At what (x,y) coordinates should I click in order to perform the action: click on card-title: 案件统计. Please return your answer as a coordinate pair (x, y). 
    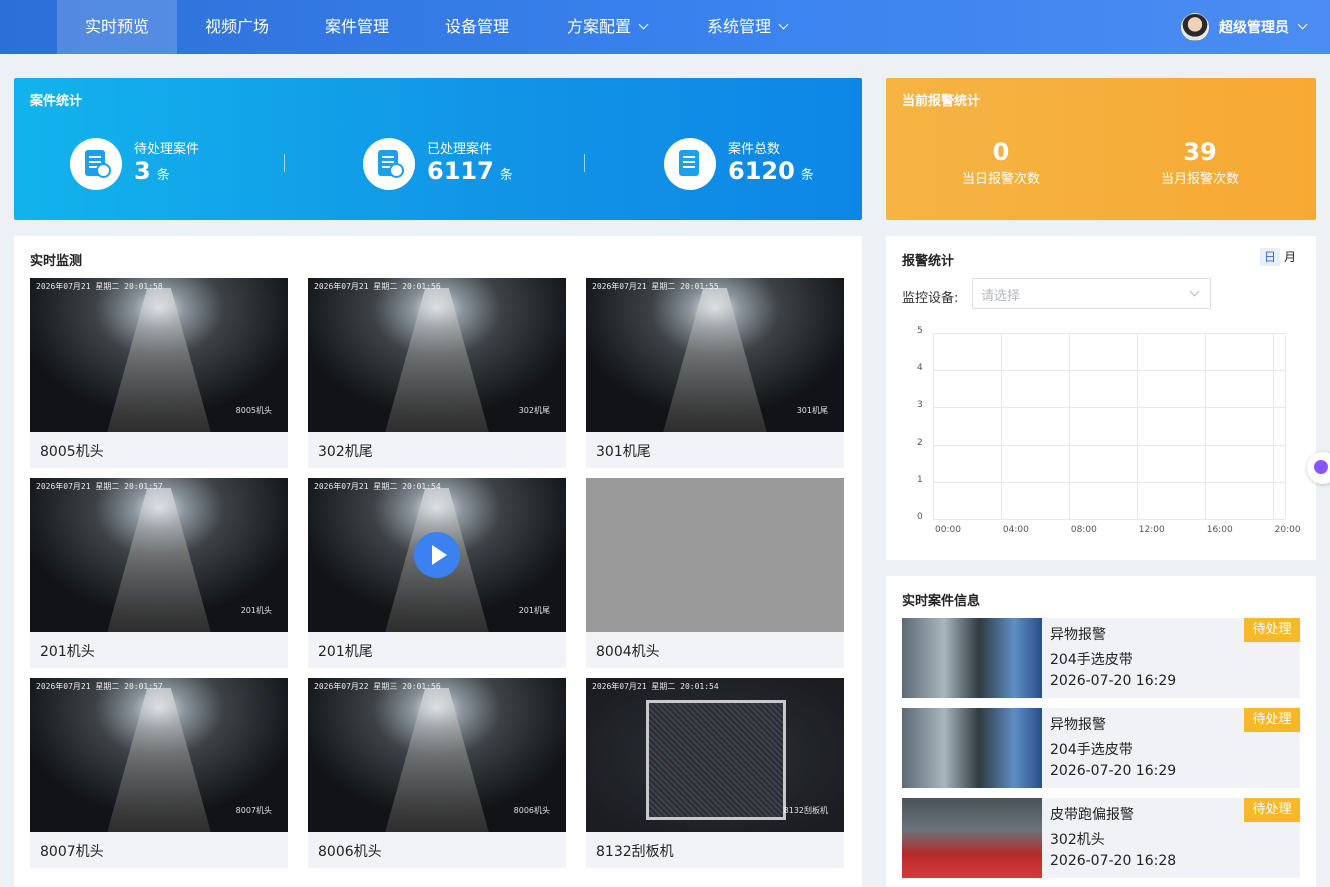
    Looking at the image, I should click on (56, 101).